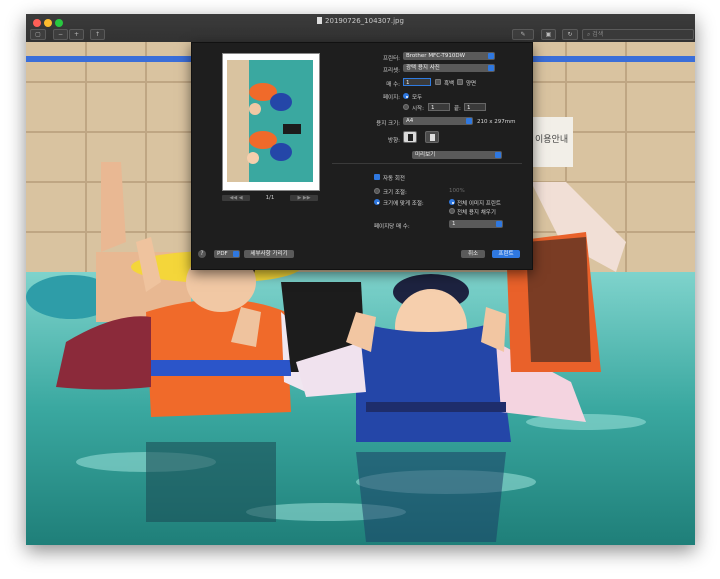  Describe the element at coordinates (439, 107) in the screenshot. I see `pages-from-field: 1` at that location.